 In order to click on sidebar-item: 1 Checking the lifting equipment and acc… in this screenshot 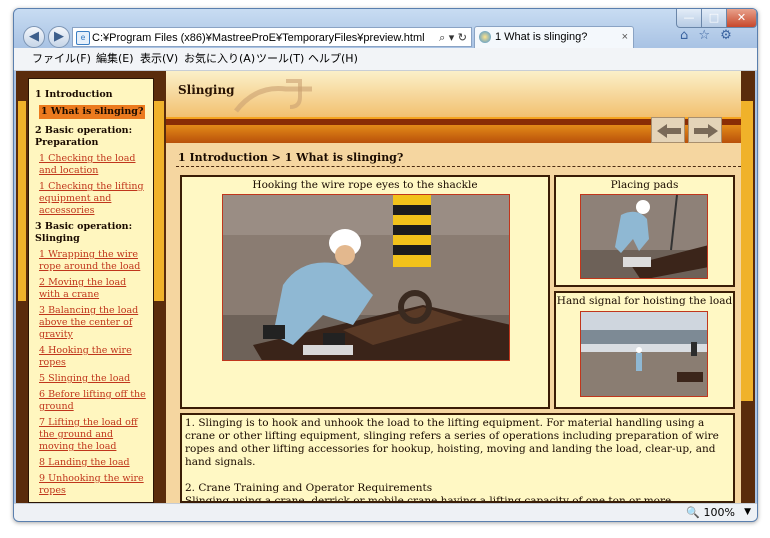, I will do `click(94, 199)`.